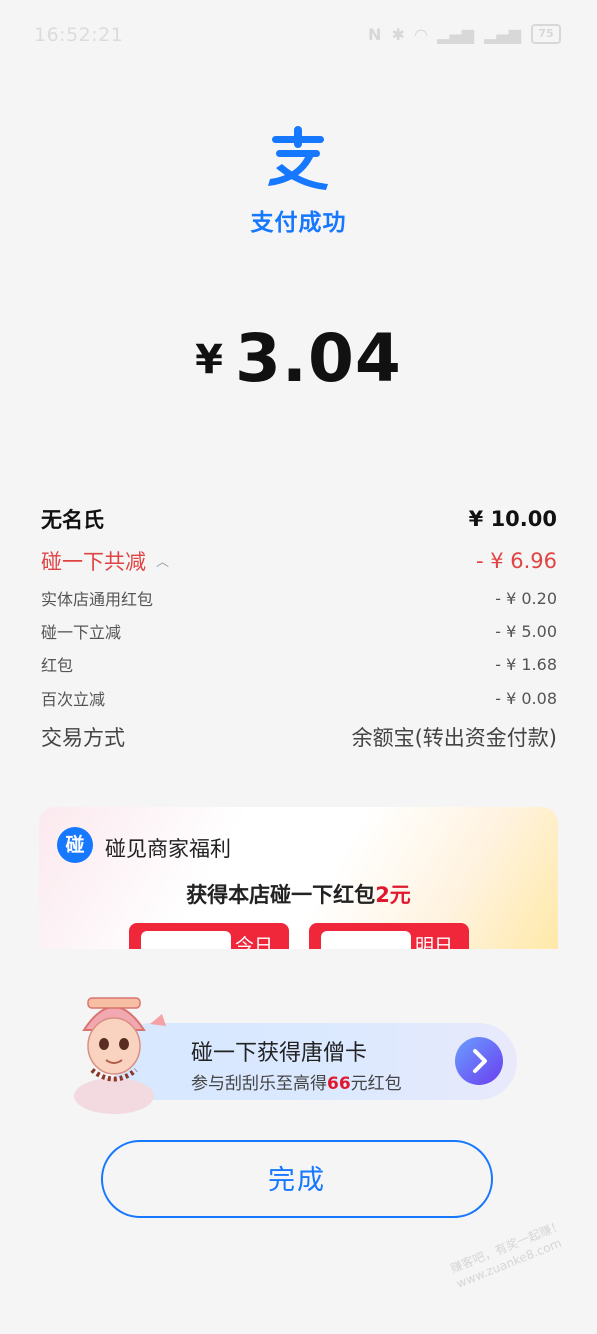 Image resolution: width=597 pixels, height=1334 pixels. I want to click on discount-item-value: - ¥ 0.20, so click(526, 598).